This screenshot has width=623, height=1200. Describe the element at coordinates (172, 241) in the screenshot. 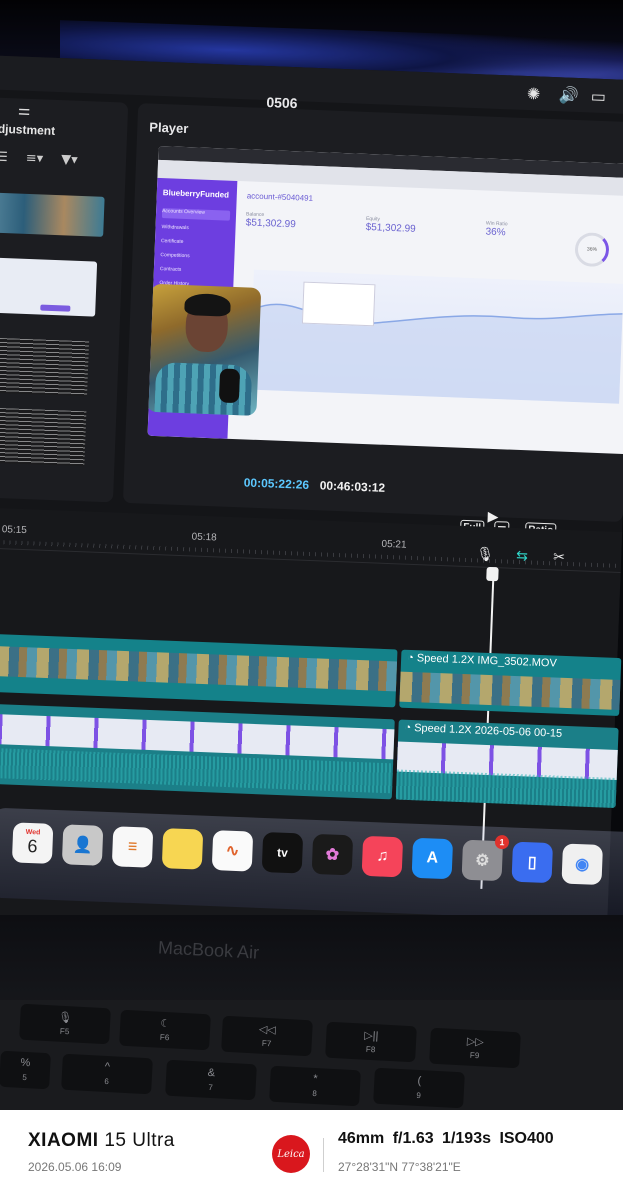

I see `recorded-nav-item: Certificate` at that location.